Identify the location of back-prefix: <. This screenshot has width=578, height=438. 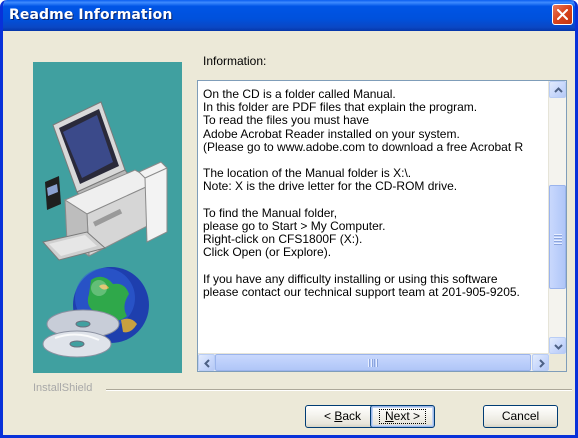
(329, 416).